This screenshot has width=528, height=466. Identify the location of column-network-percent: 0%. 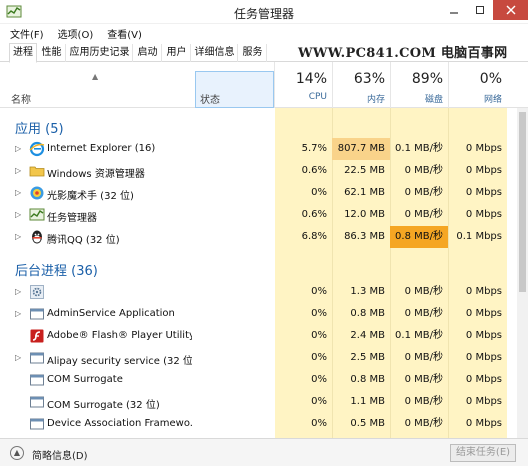
(475, 79).